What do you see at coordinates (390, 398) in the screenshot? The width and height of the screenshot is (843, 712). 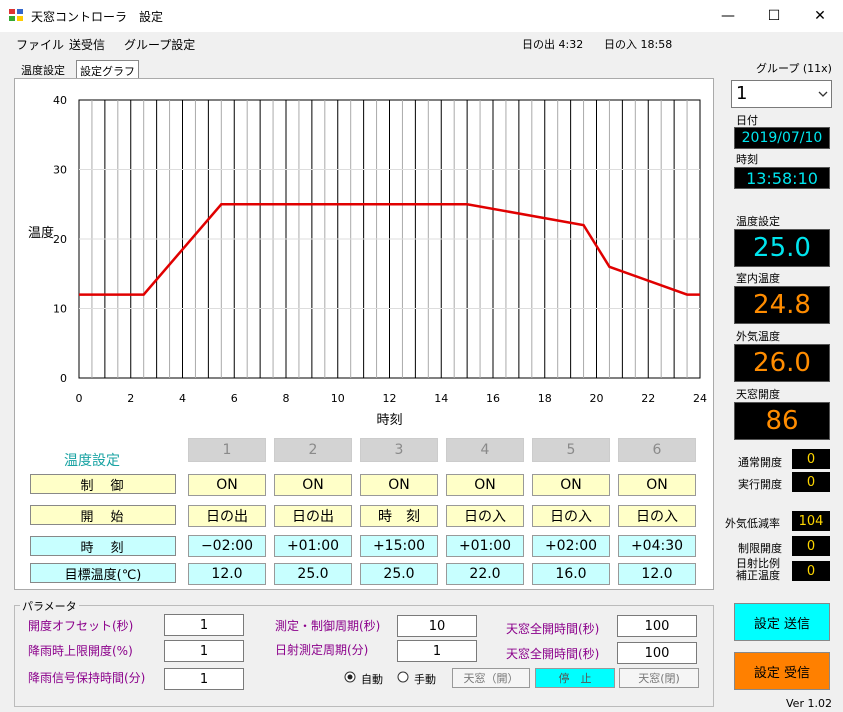 I see `x-tick-label: 12` at bounding box center [390, 398].